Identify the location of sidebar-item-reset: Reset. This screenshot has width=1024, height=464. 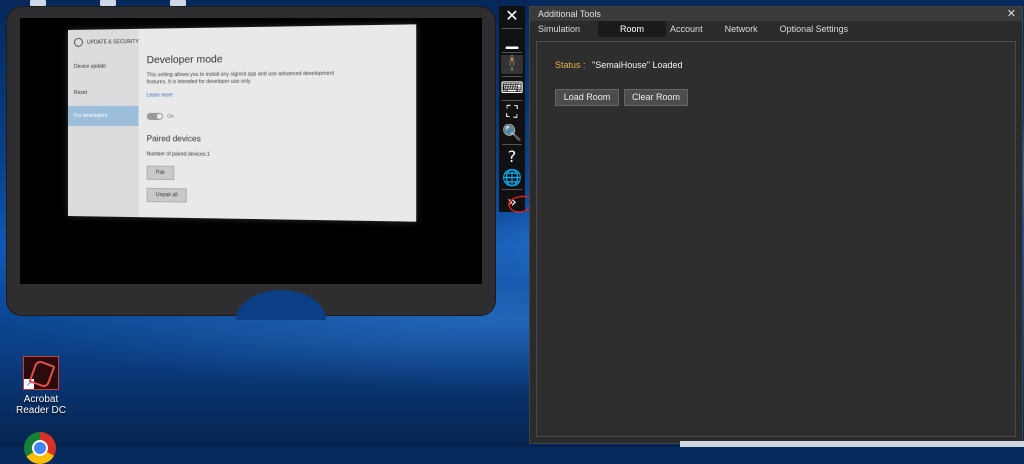
(80, 93).